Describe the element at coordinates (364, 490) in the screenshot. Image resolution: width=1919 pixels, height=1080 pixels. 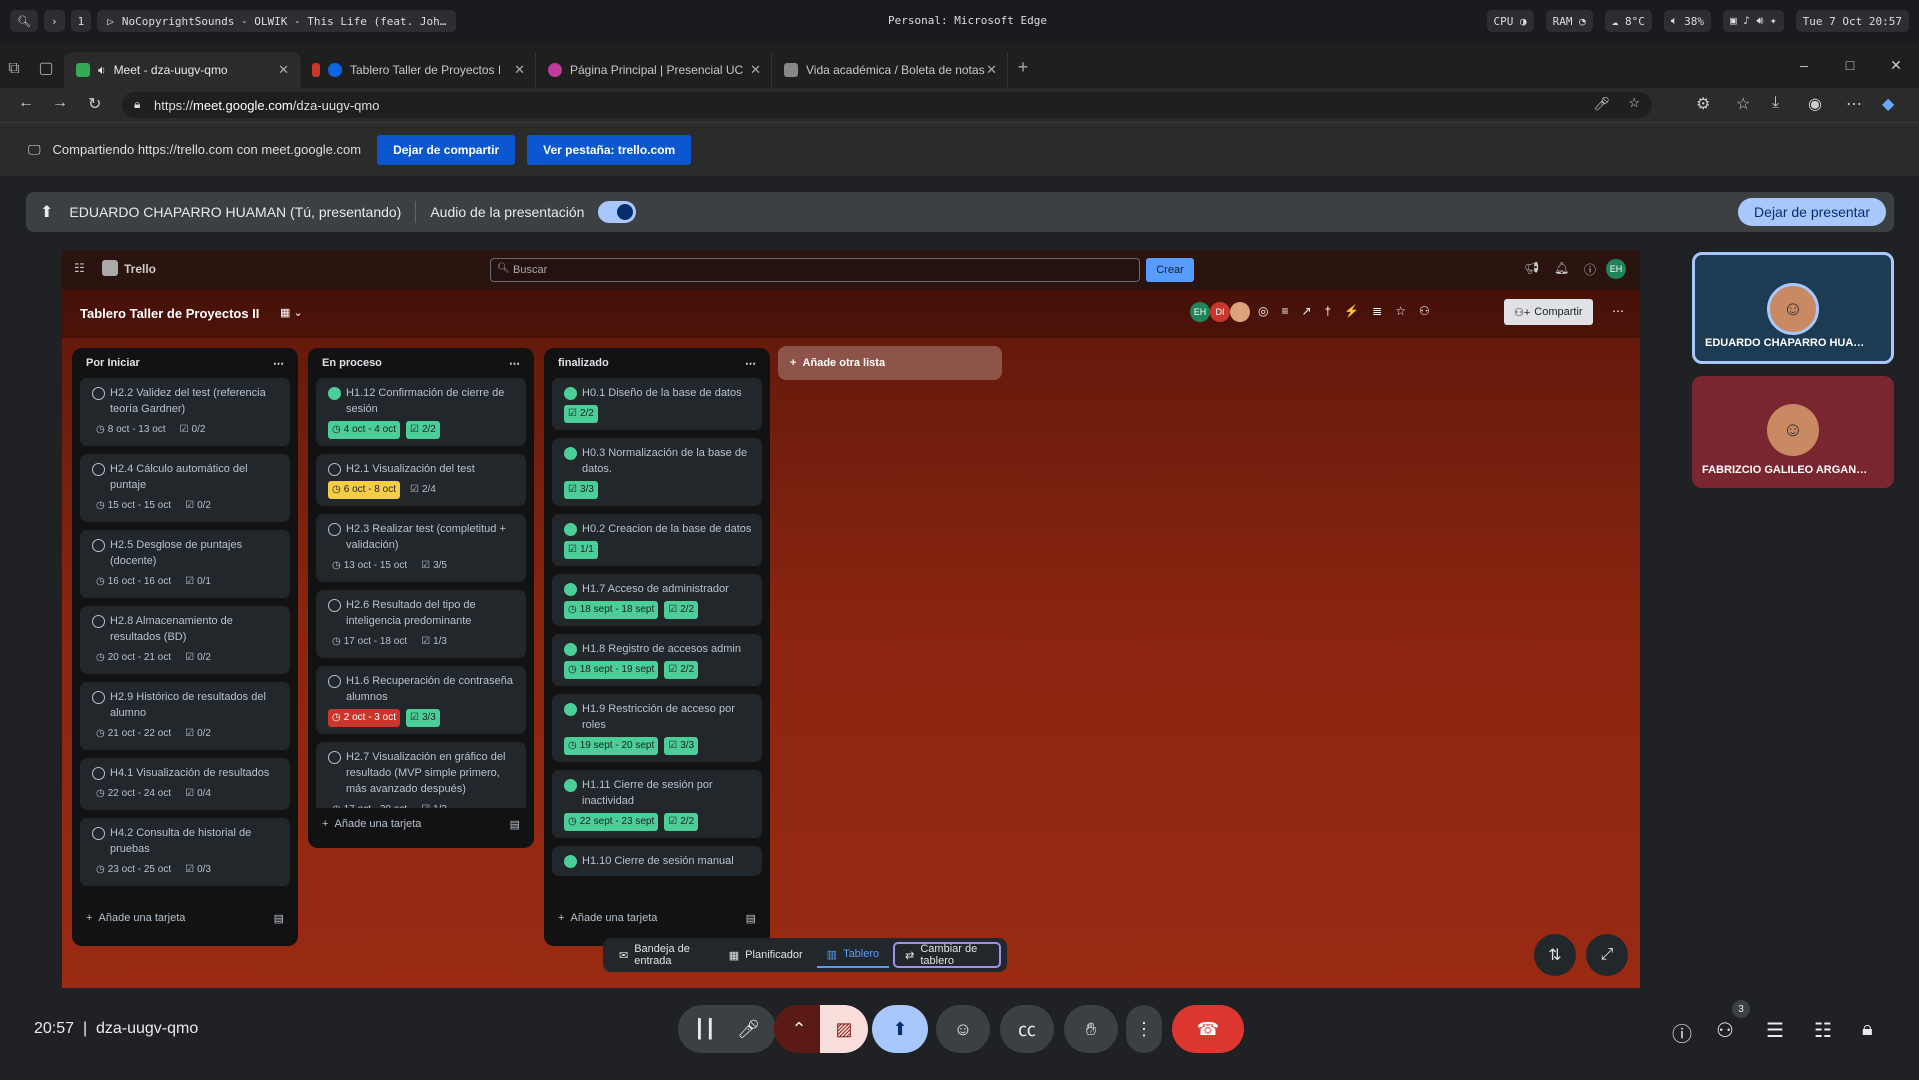
I see `due-date-badge: ◷ 6 oct - 8 oct` at that location.